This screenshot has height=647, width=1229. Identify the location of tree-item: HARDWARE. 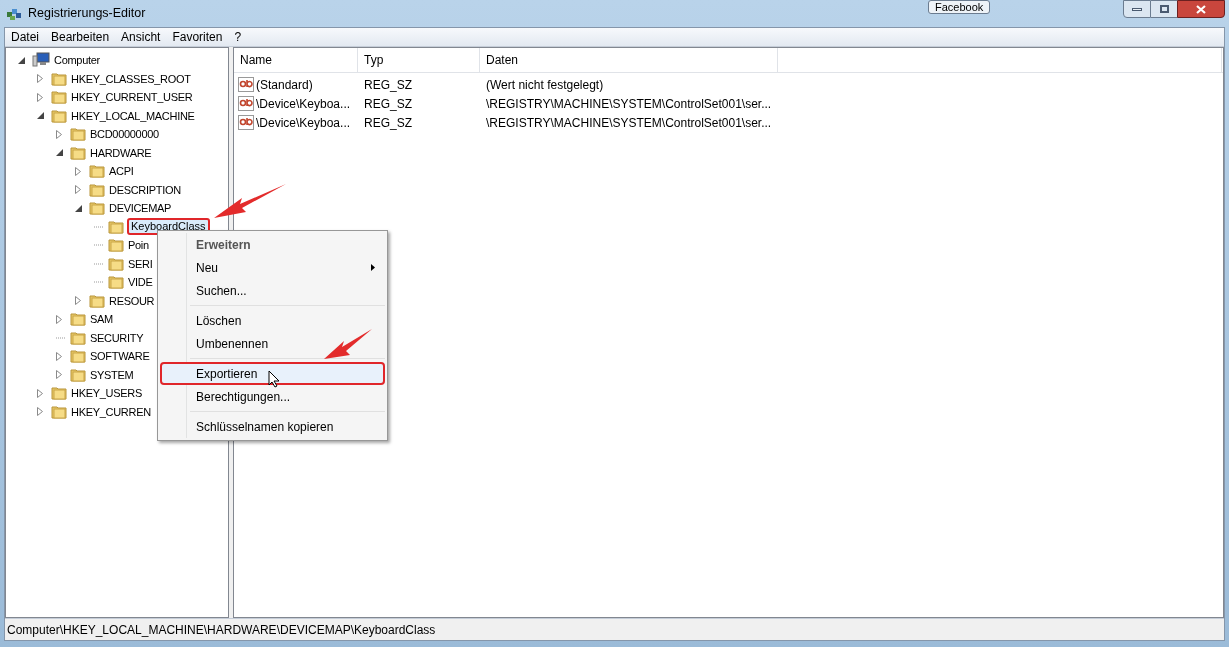
(121, 152).